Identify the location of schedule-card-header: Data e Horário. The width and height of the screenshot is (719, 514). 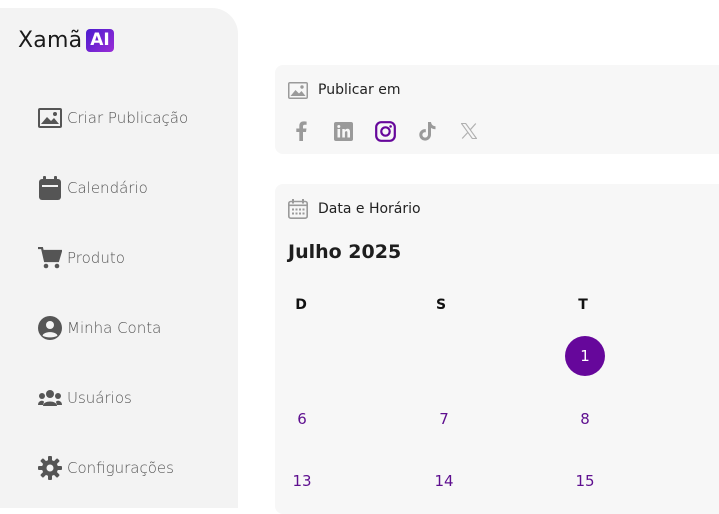
(354, 209).